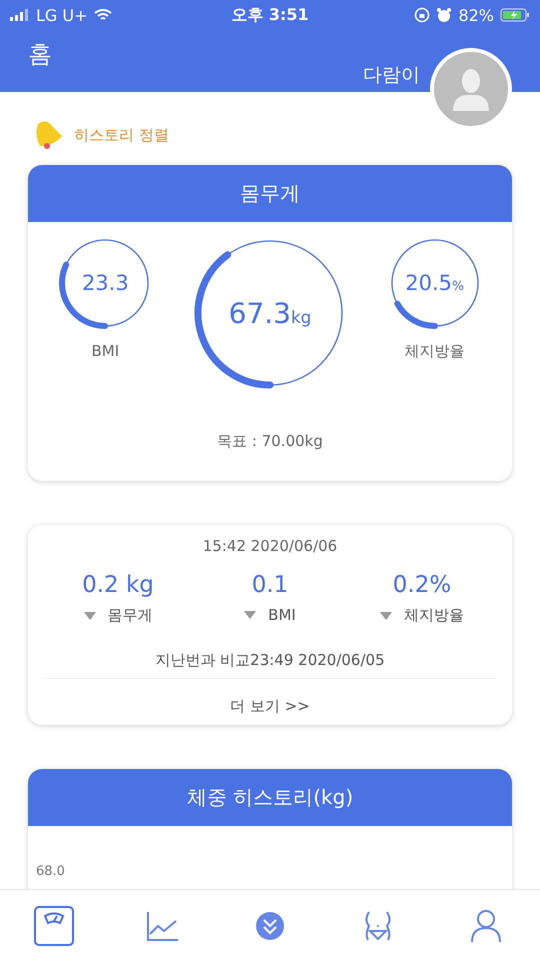 The height and width of the screenshot is (961, 540). What do you see at coordinates (105, 283) in the screenshot?
I see `gauge-value: 23.3` at bounding box center [105, 283].